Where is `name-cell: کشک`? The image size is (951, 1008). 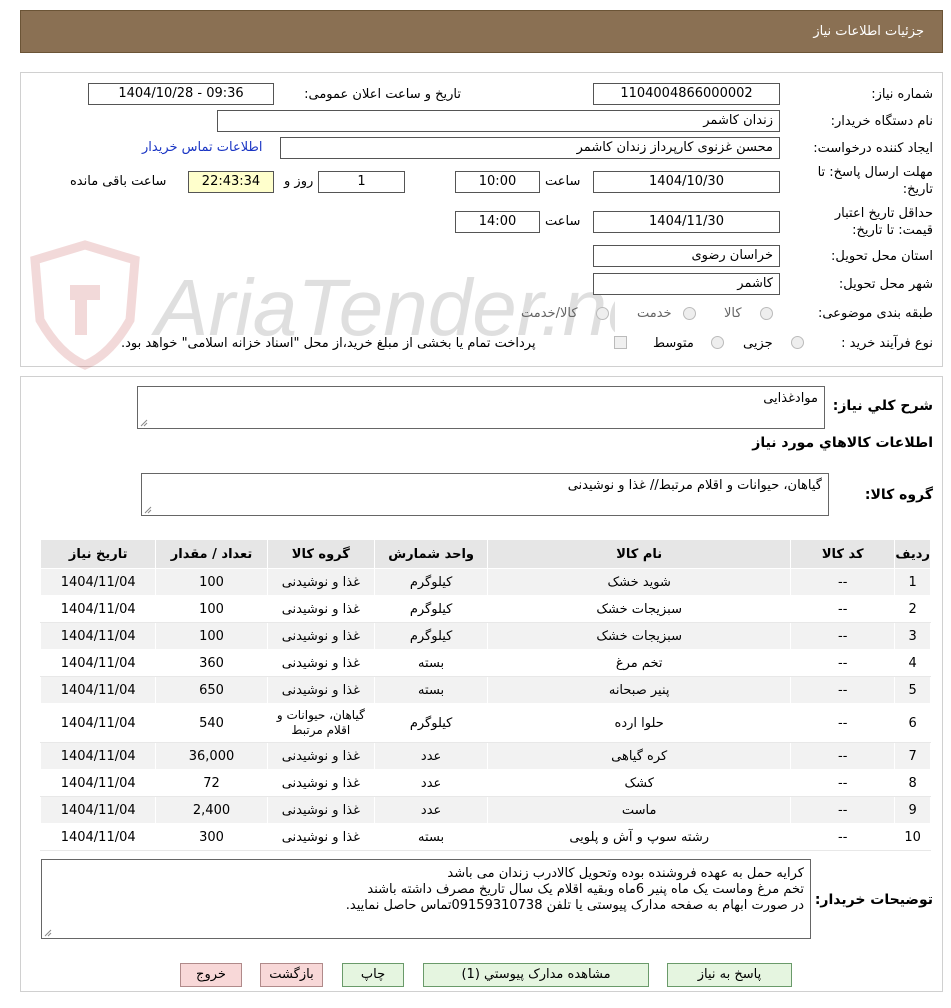
name-cell: کشک is located at coordinates (639, 783).